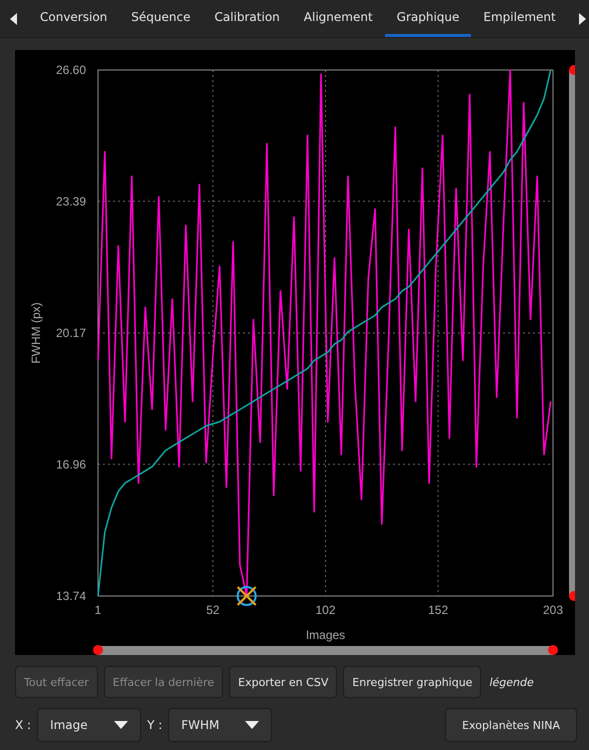 The image size is (589, 750). I want to click on axis-tick-label: 23.39, so click(71, 201).